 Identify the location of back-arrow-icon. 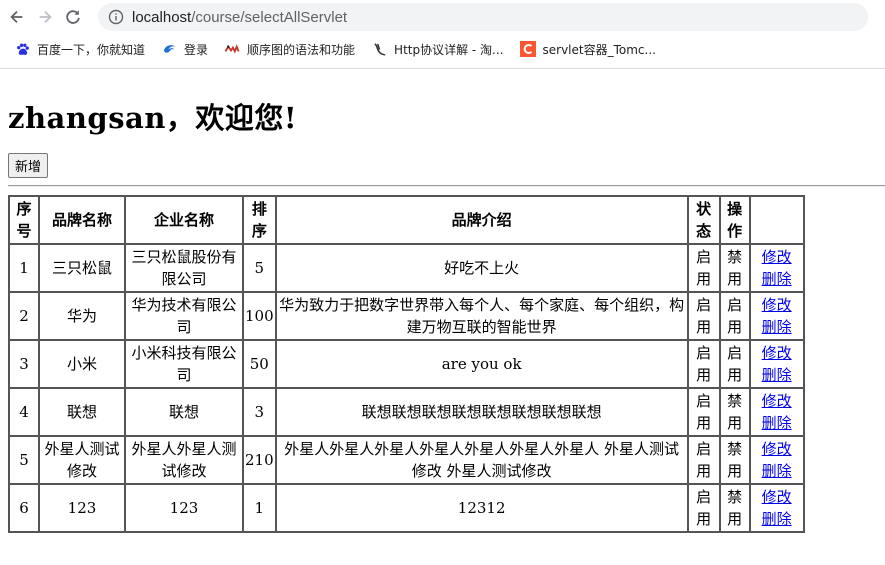
(17, 17).